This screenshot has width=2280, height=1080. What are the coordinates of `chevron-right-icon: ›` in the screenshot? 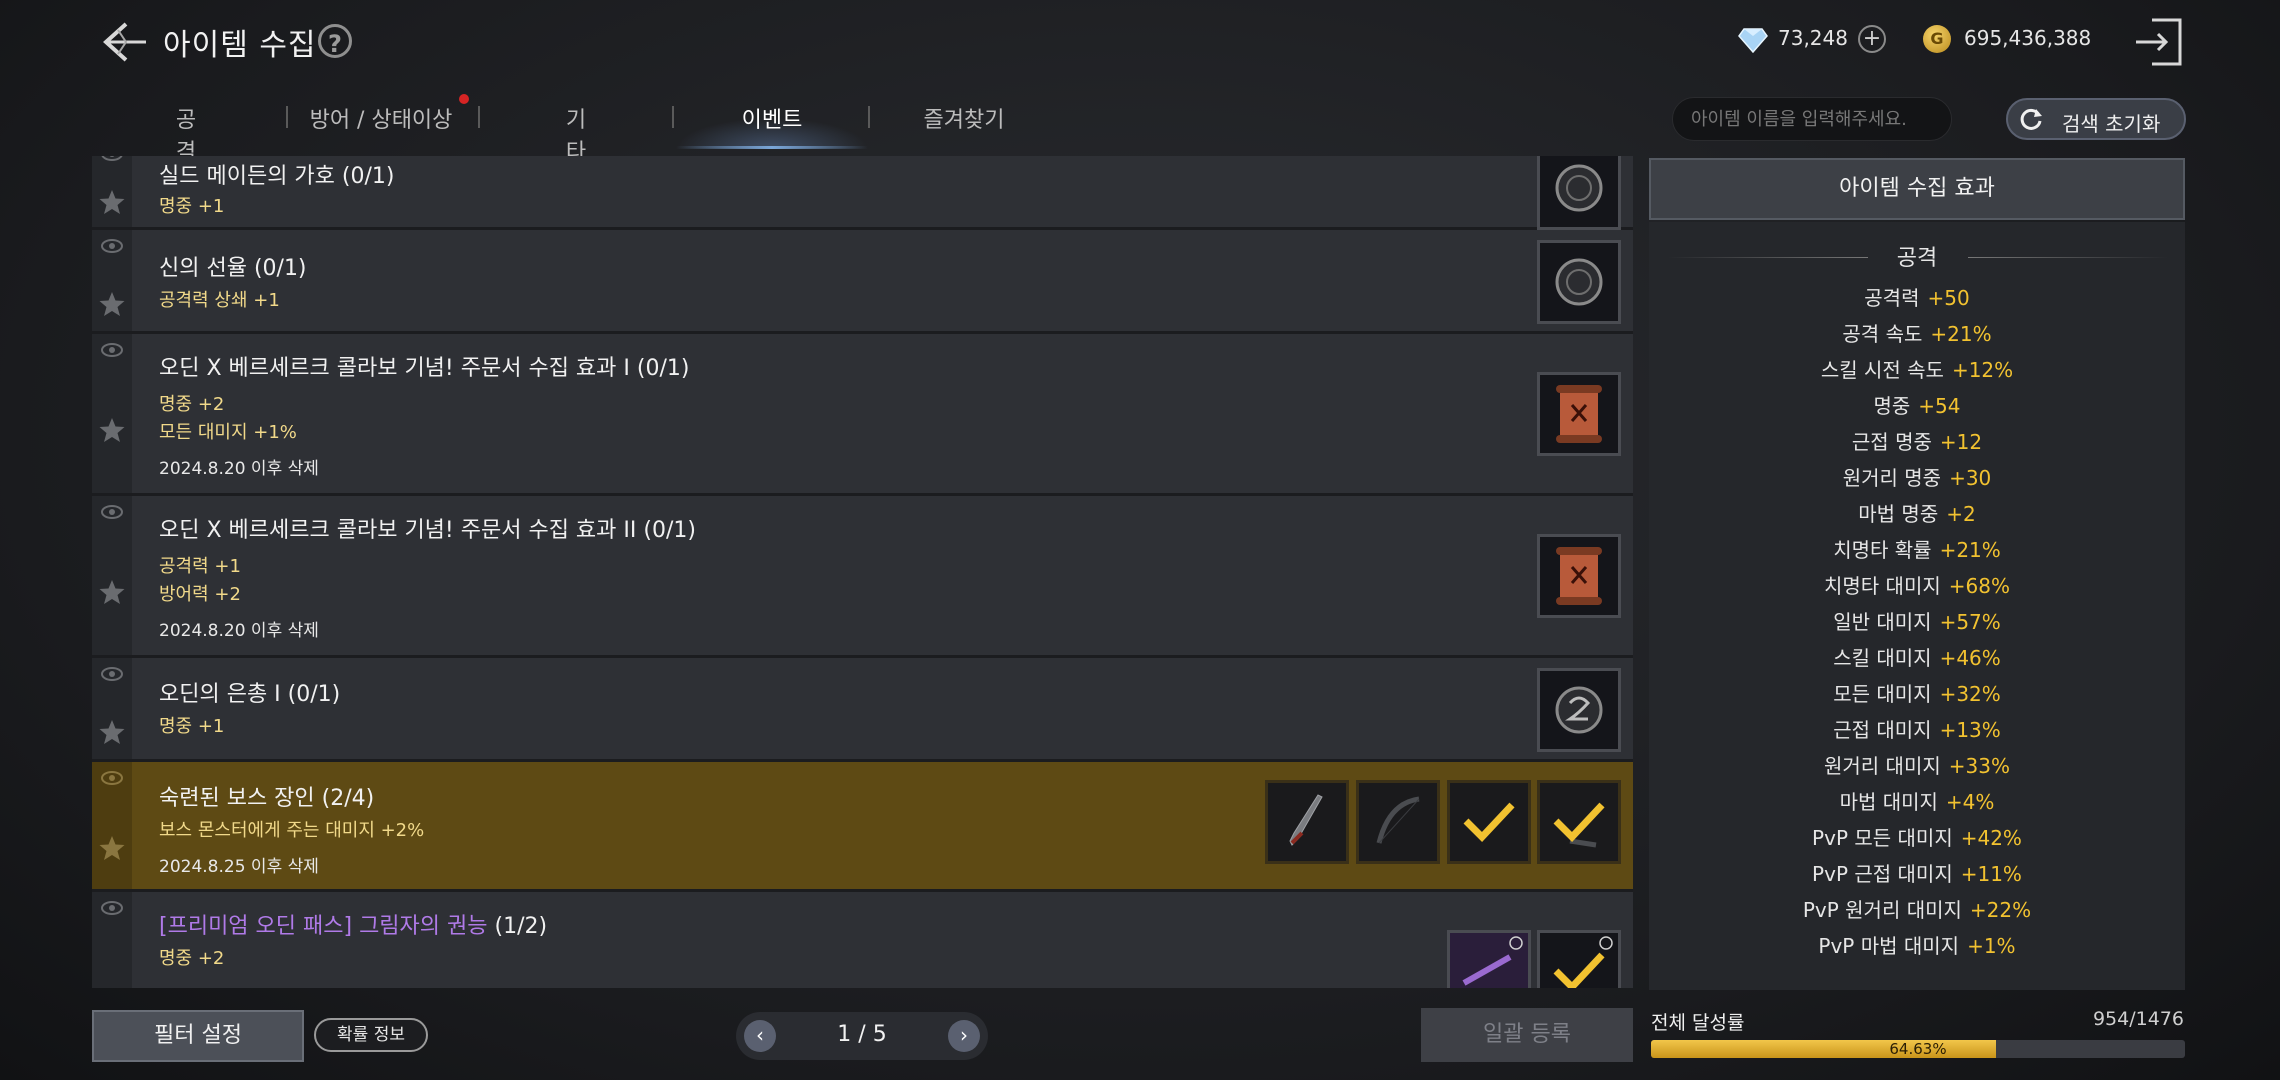 It's located at (964, 1036).